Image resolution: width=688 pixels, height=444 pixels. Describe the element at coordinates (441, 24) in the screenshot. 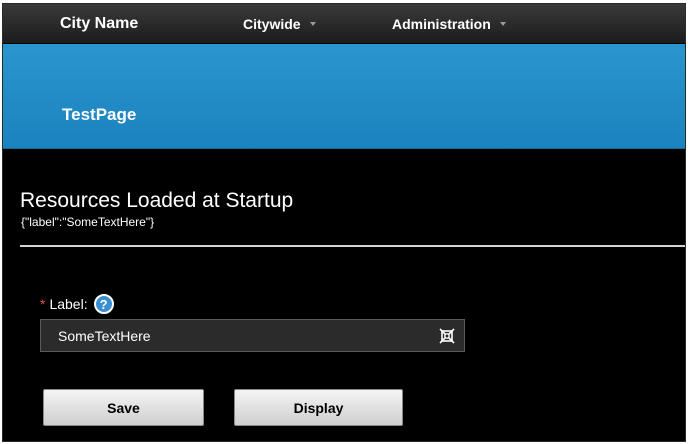

I see `administration-menu-label: Administration` at that location.